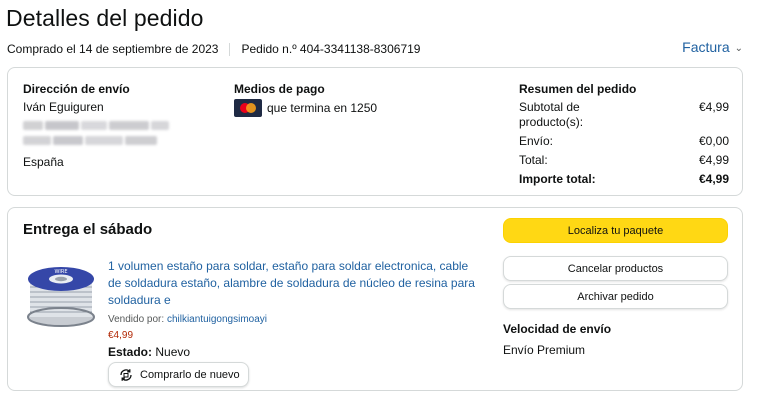 This screenshot has width=783, height=406. I want to click on product-condition: Estado: Nuevo, so click(292, 352).